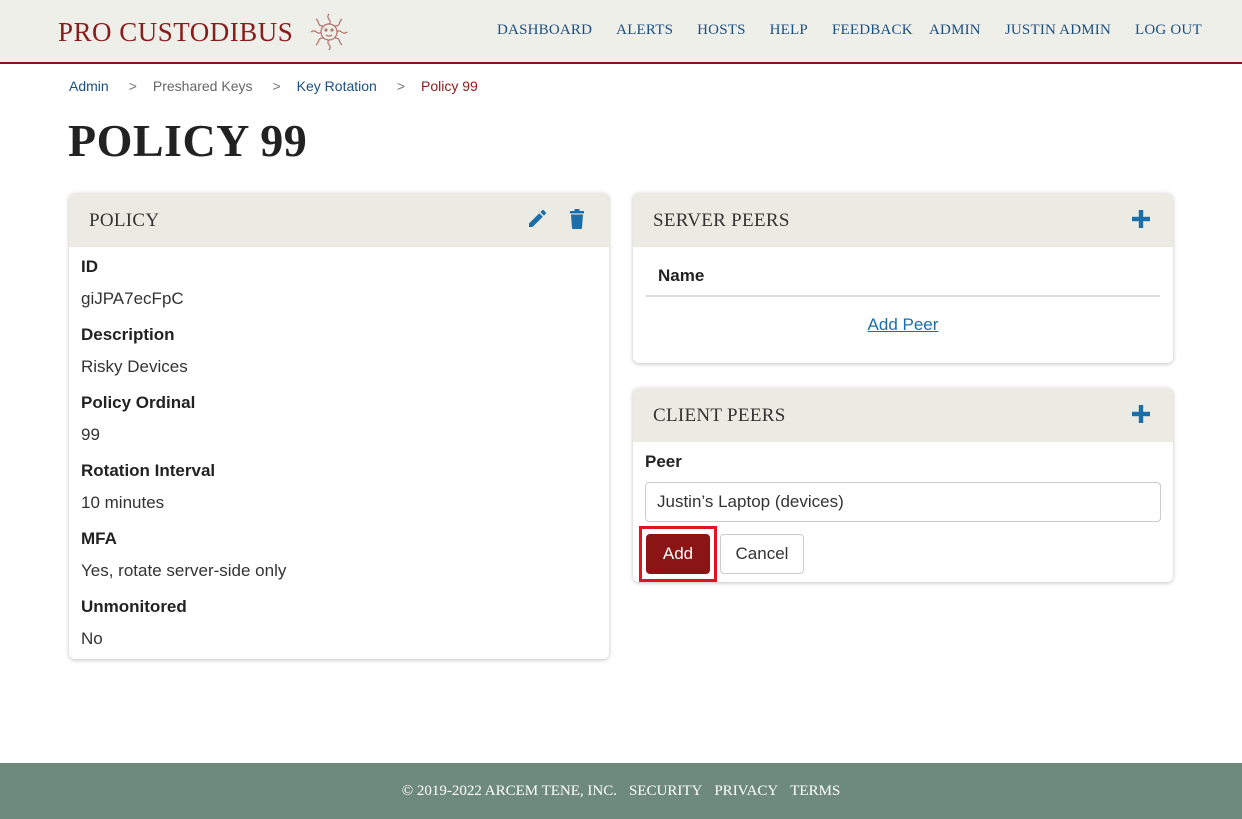 The image size is (1242, 819). Describe the element at coordinates (746, 791) in the screenshot. I see `footer-privacy-link: PRIVACY` at that location.